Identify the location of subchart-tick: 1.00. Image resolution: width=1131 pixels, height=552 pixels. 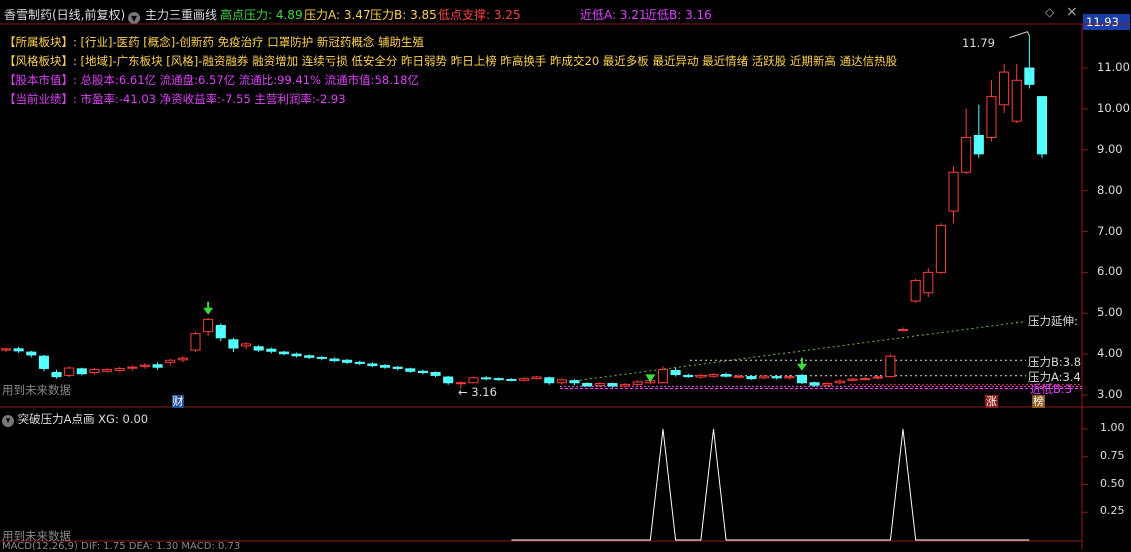
(1112, 427).